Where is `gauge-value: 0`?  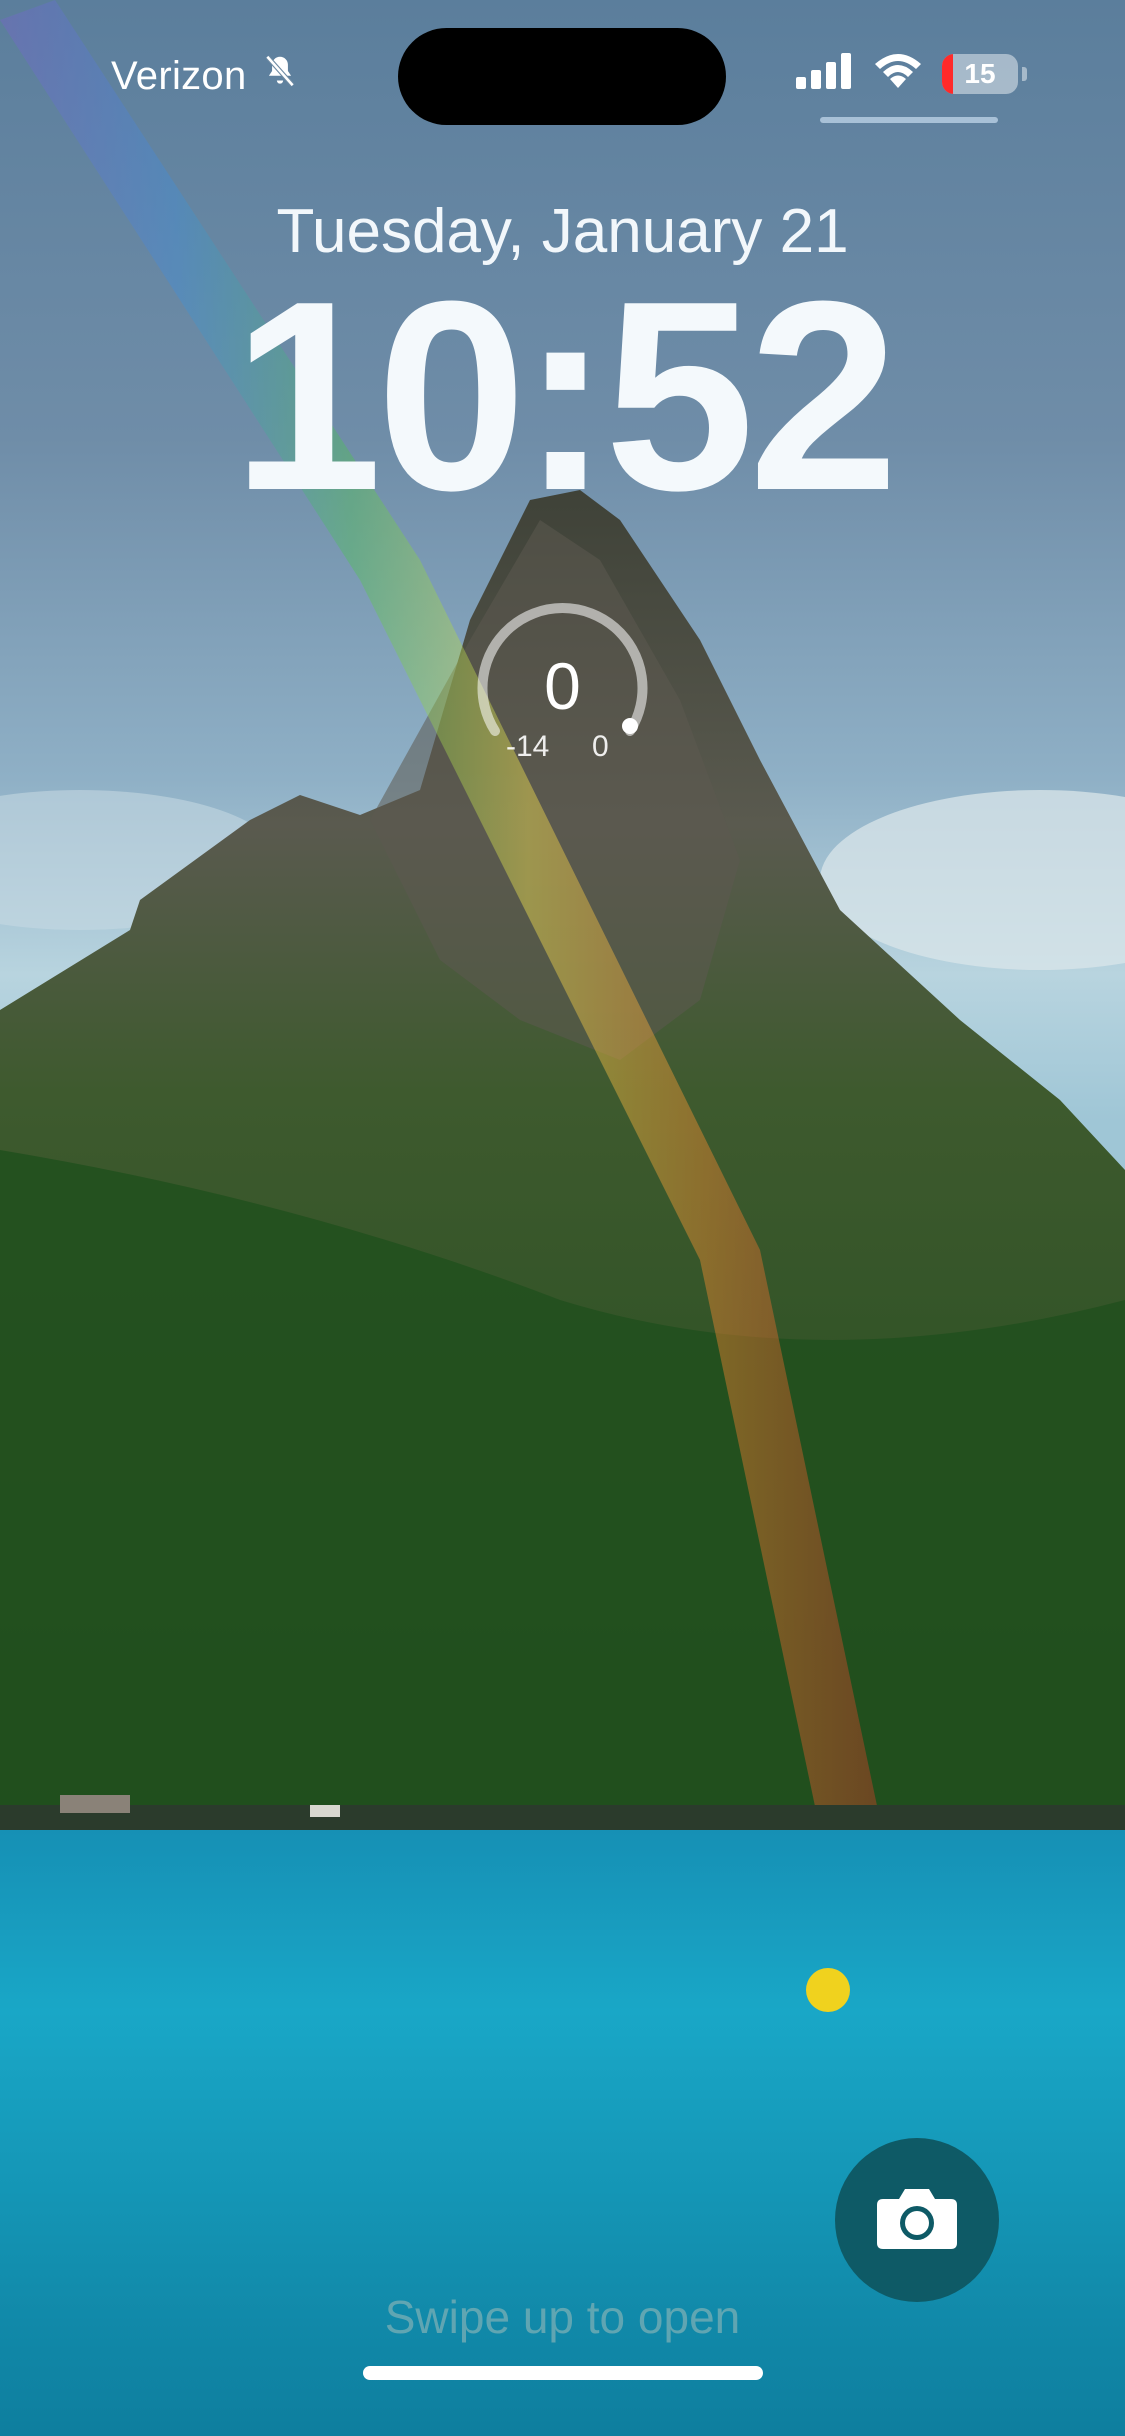 gauge-value: 0 is located at coordinates (562, 686).